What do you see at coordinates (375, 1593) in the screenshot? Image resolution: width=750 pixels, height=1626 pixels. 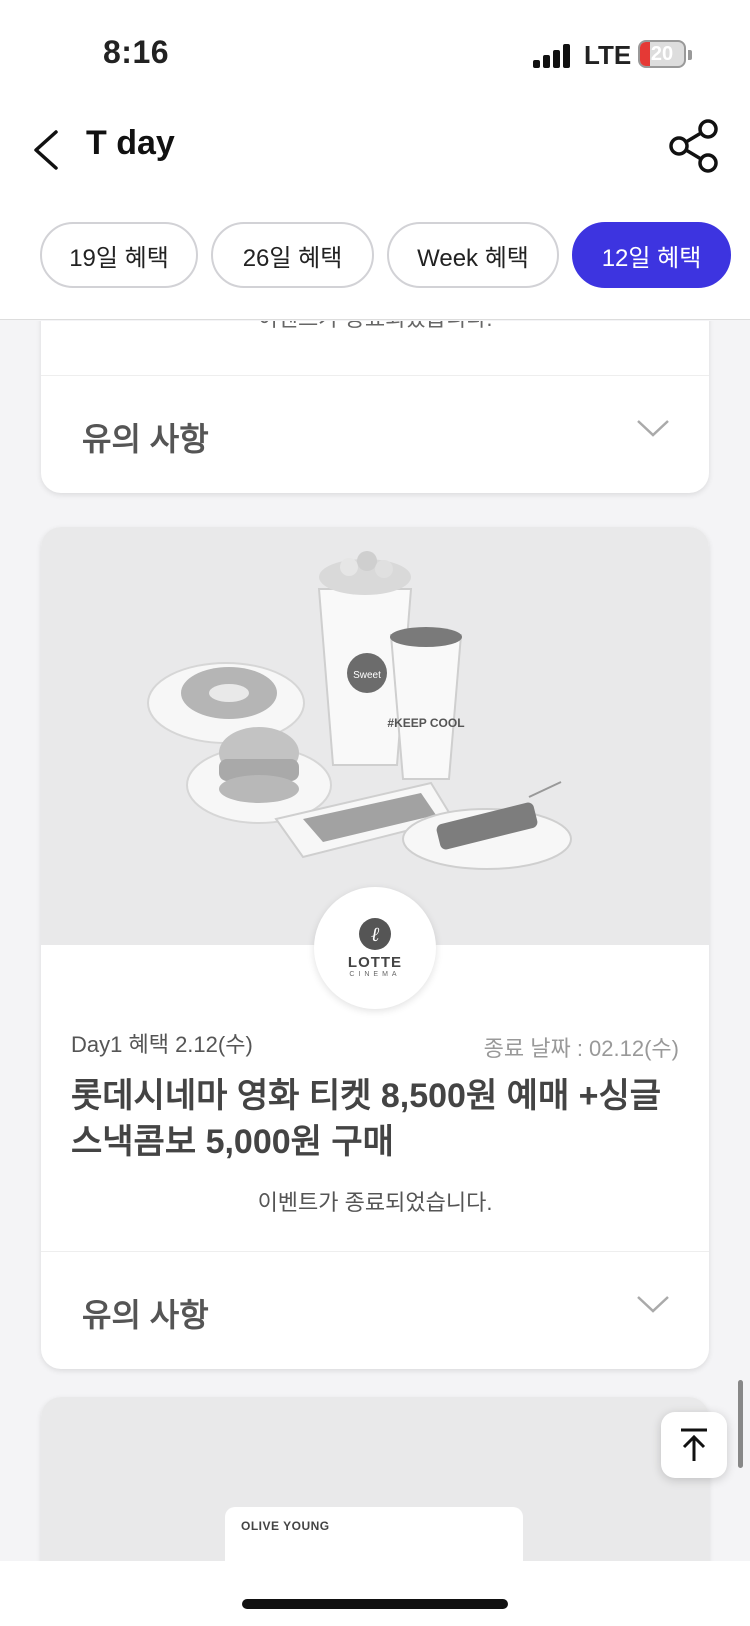 I see `home-area` at bounding box center [375, 1593].